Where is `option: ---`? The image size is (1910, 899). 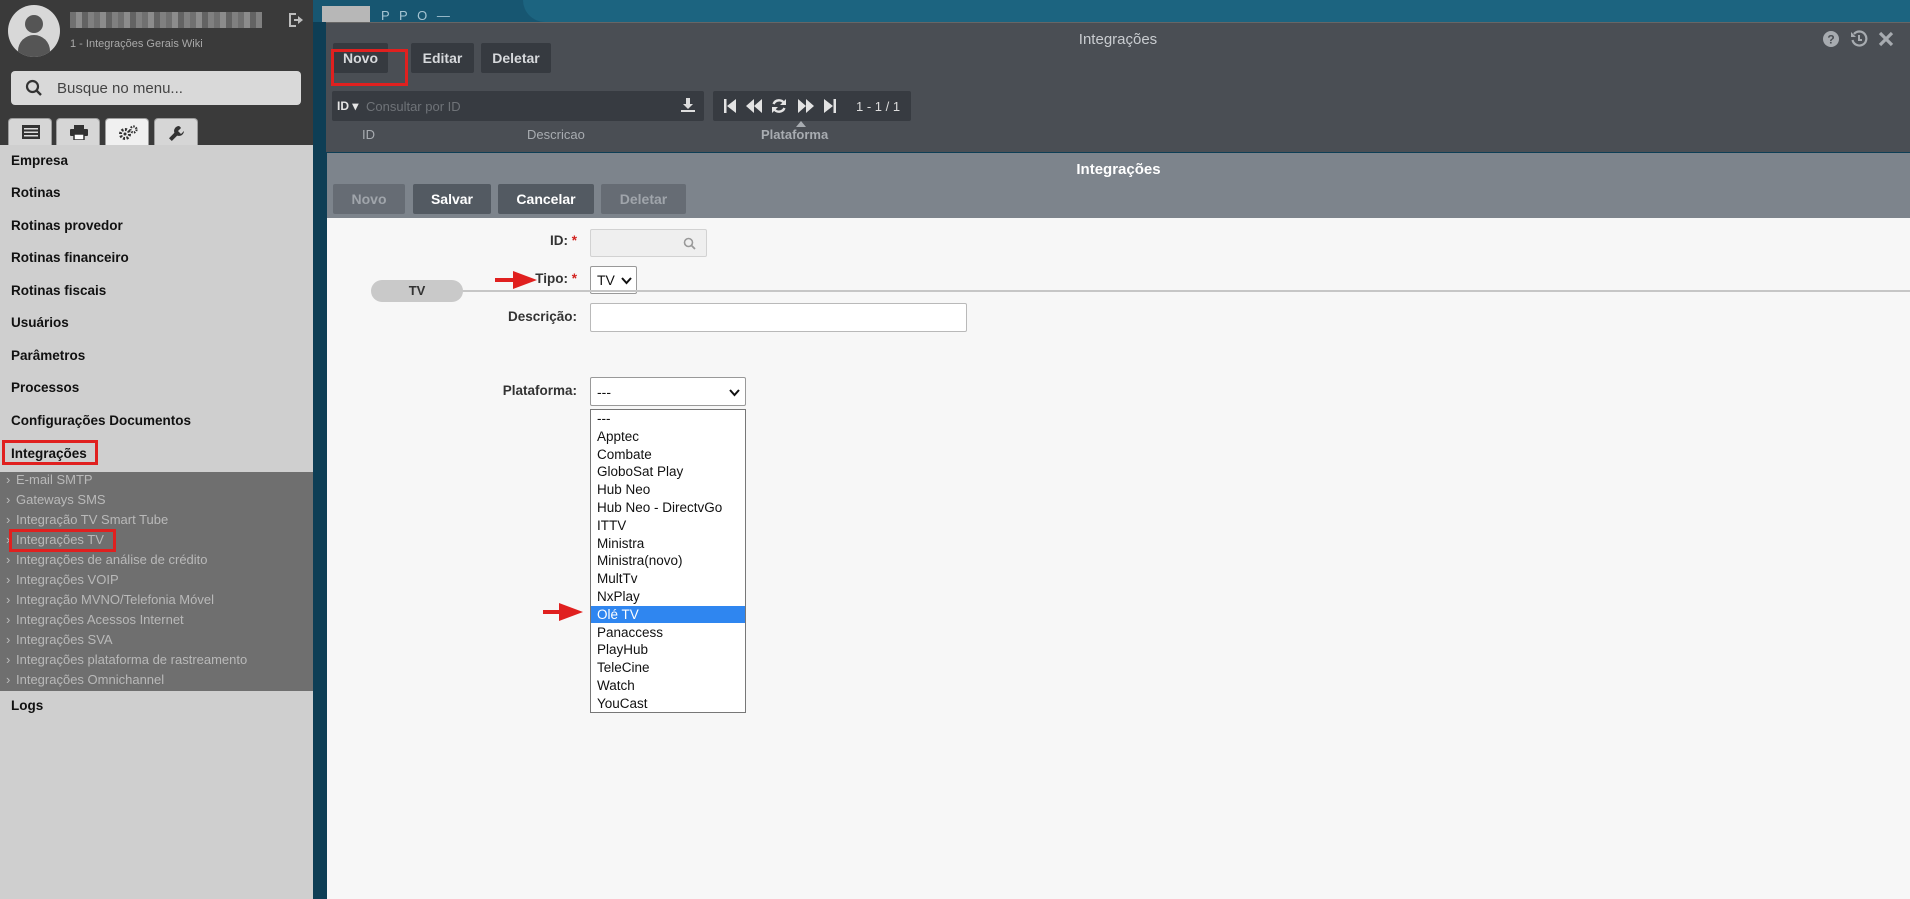
option: --- is located at coordinates (668, 418).